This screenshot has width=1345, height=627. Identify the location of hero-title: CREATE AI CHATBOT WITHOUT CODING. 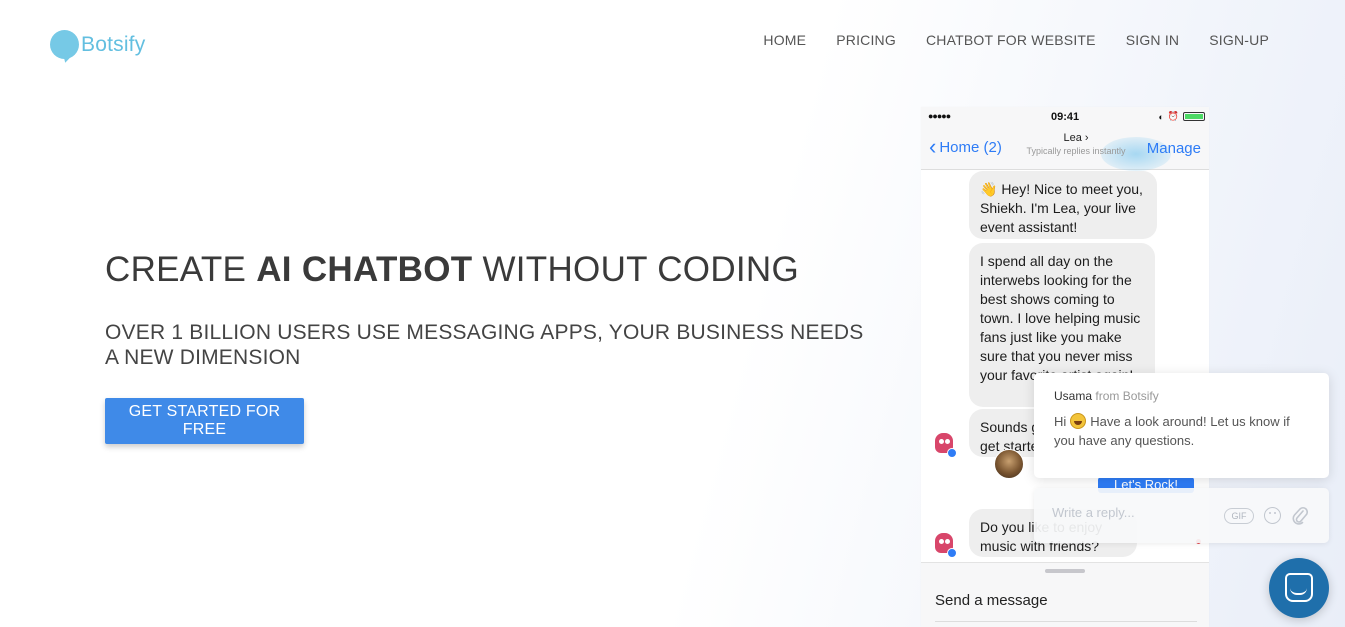
(452, 270).